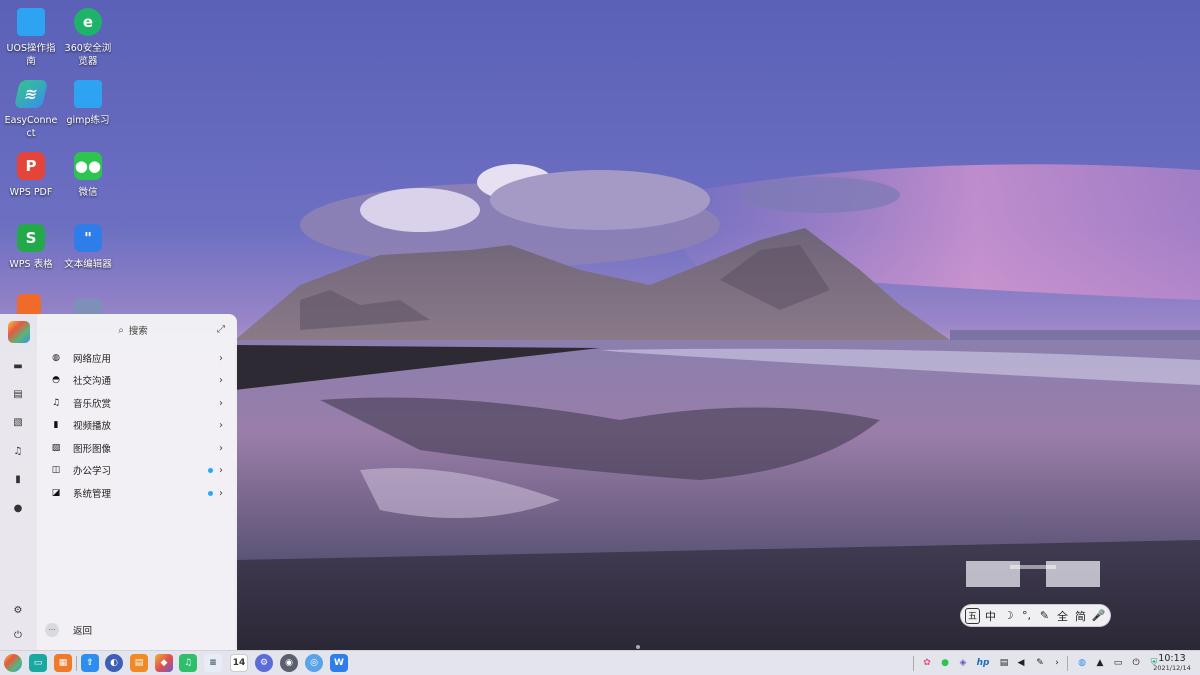 Image resolution: width=1200 pixels, height=675 pixels. Describe the element at coordinates (264, 663) in the screenshot. I see `control-center-icon: ⚙` at that location.